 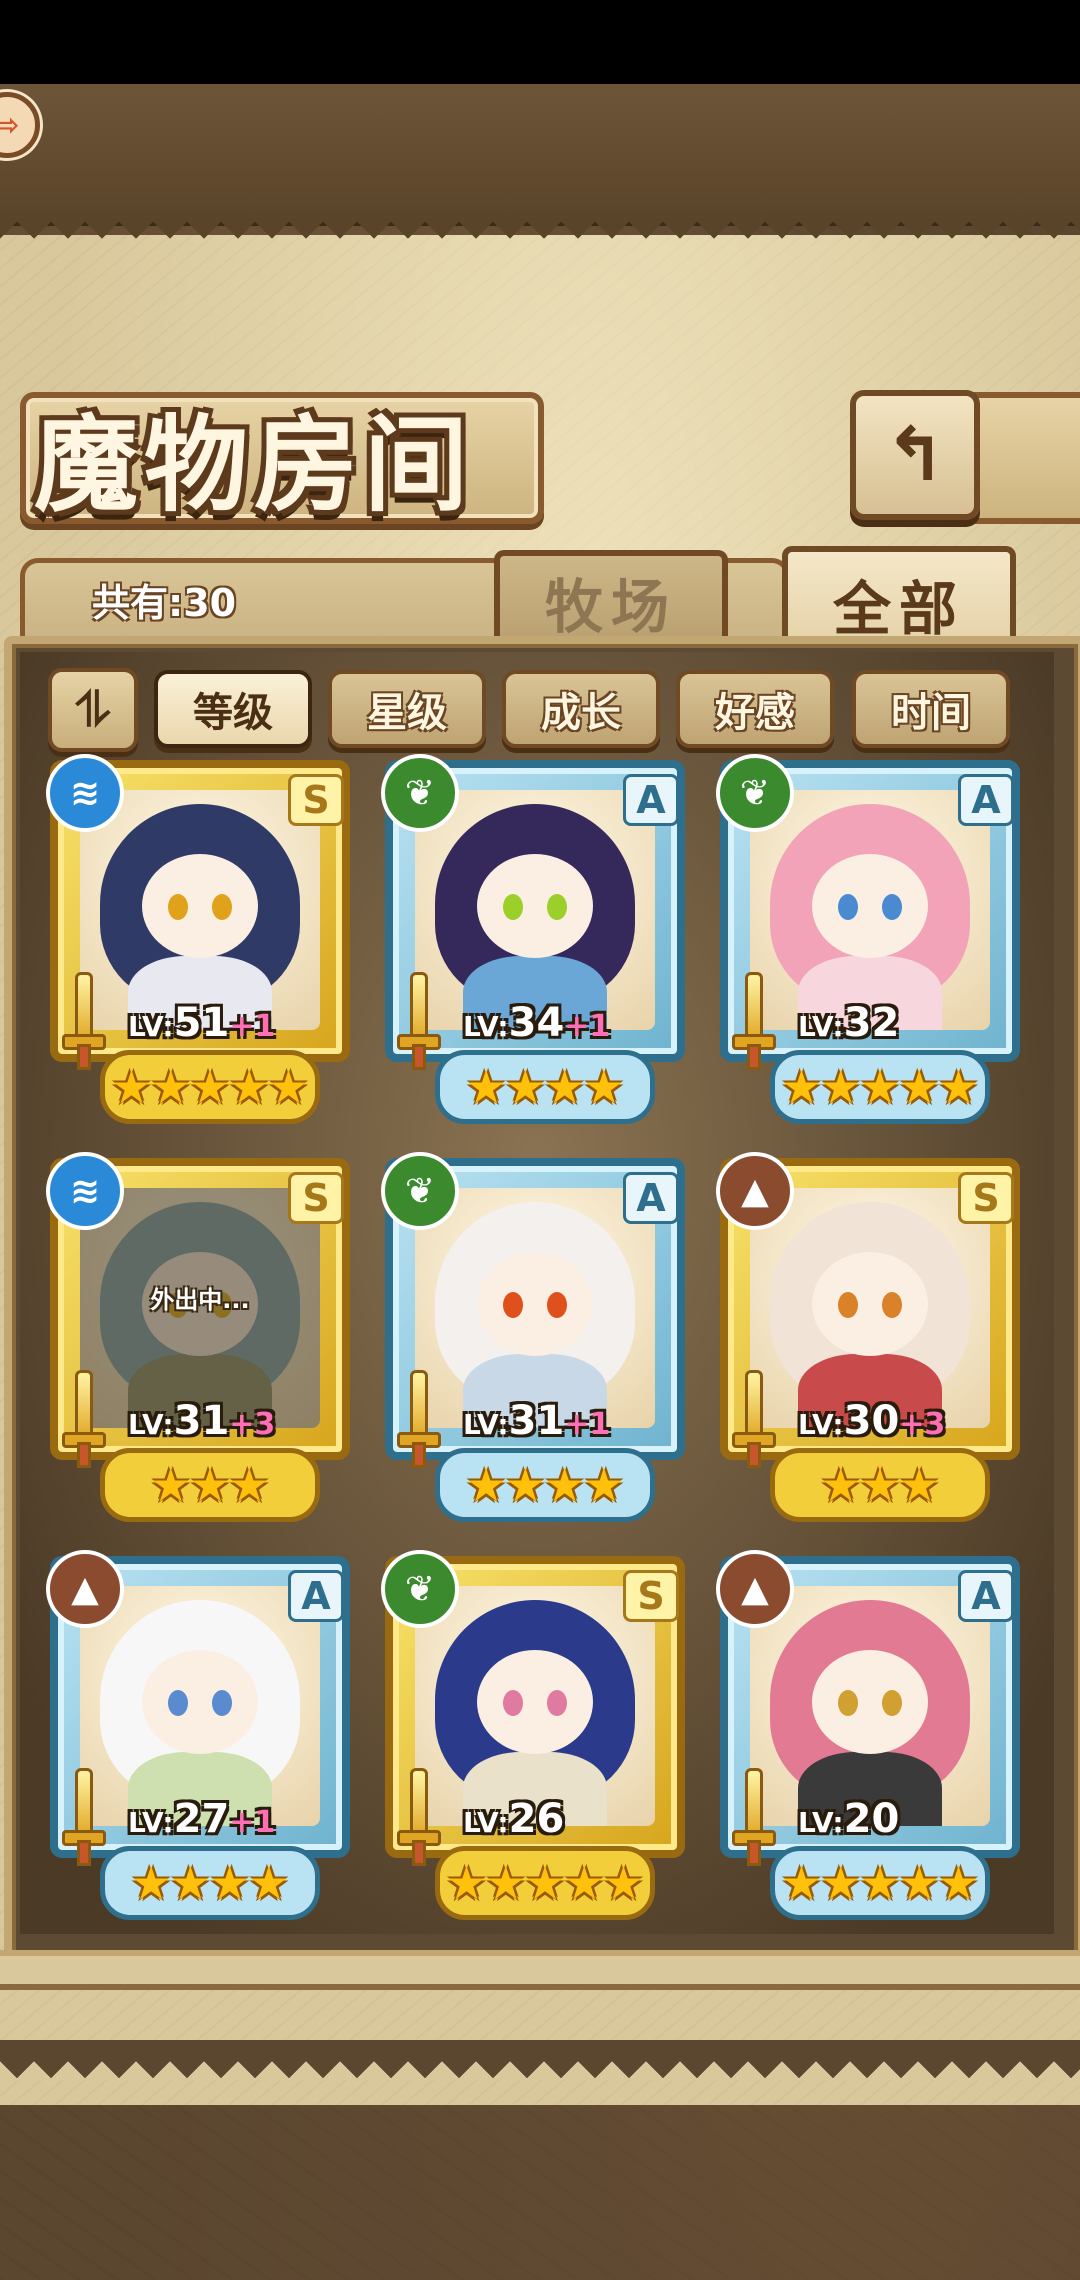 I want to click on monster-card: ❦ S LV:26 ★ ★ ★ ★ ★, so click(x=536, y=1735).